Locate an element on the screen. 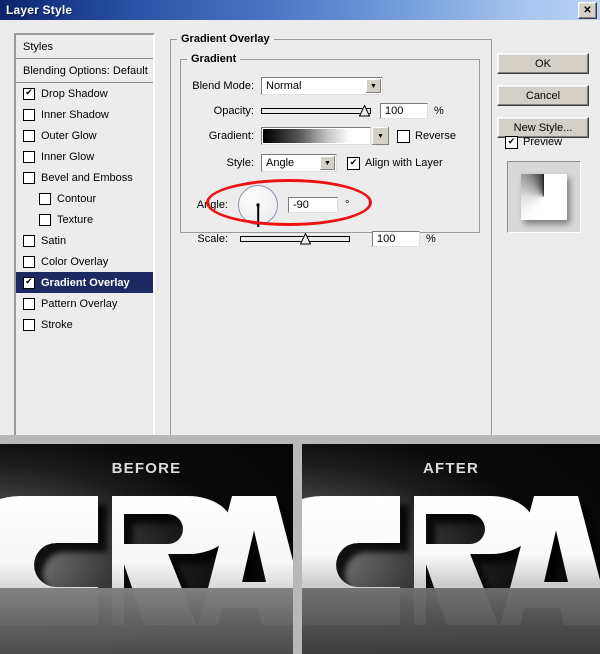  blending-options-label: Blending Options: Default is located at coordinates (85, 70).